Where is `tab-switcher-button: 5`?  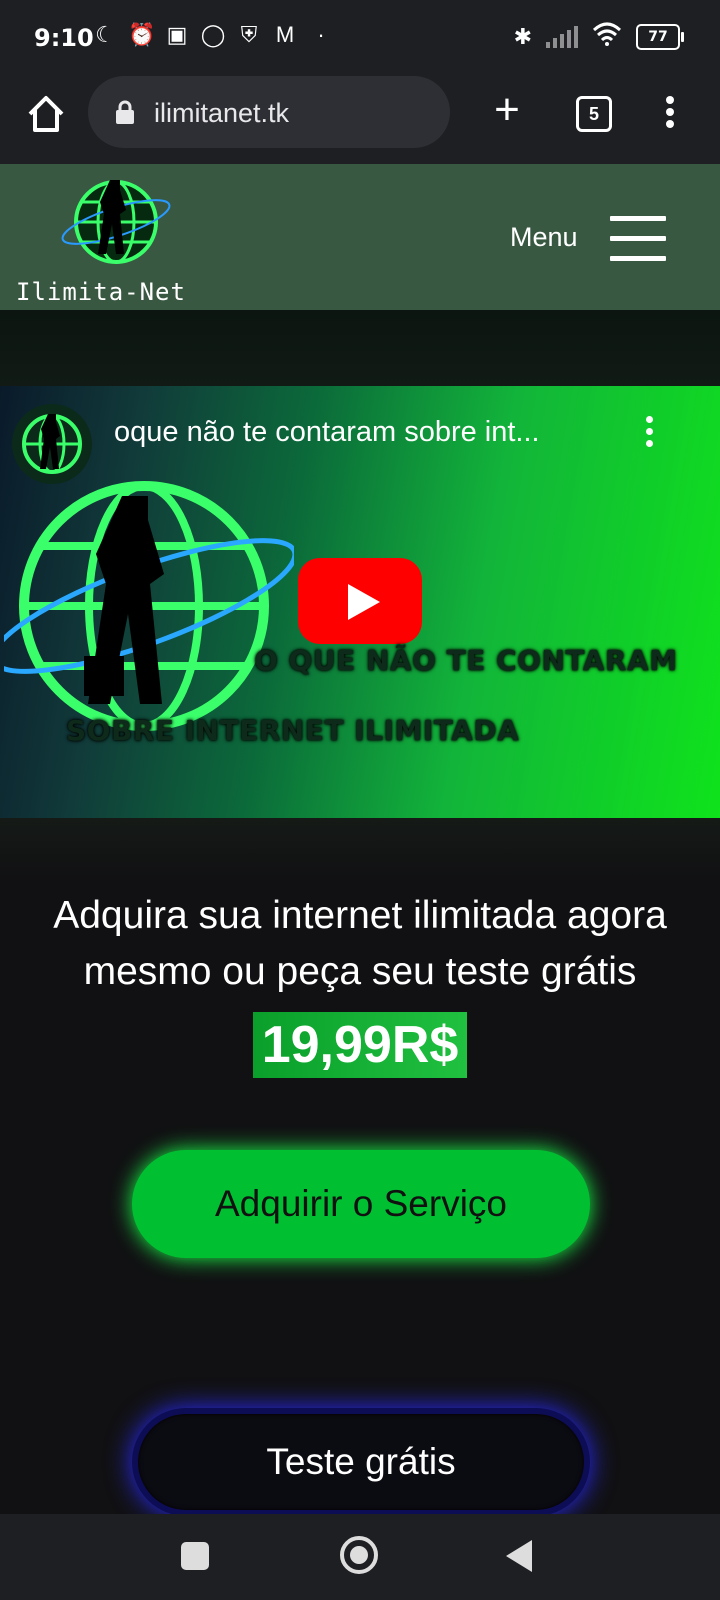
tab-switcher-button: 5 is located at coordinates (594, 114).